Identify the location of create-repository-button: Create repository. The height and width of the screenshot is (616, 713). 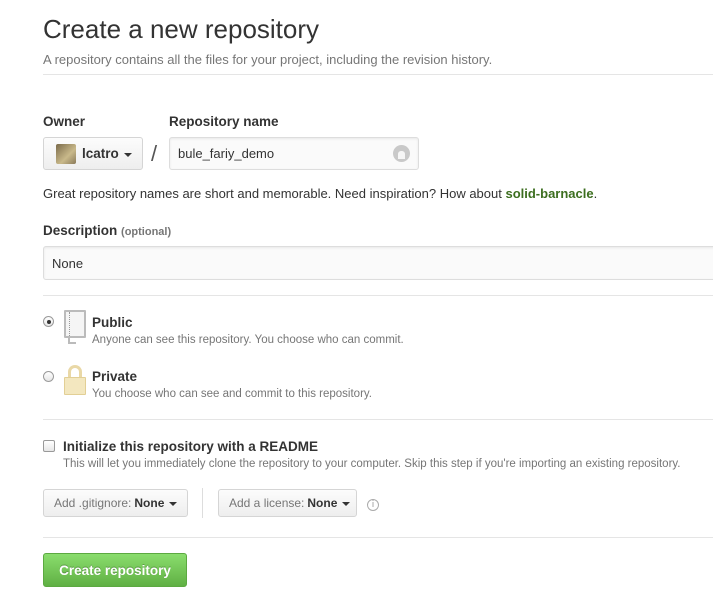
(115, 570).